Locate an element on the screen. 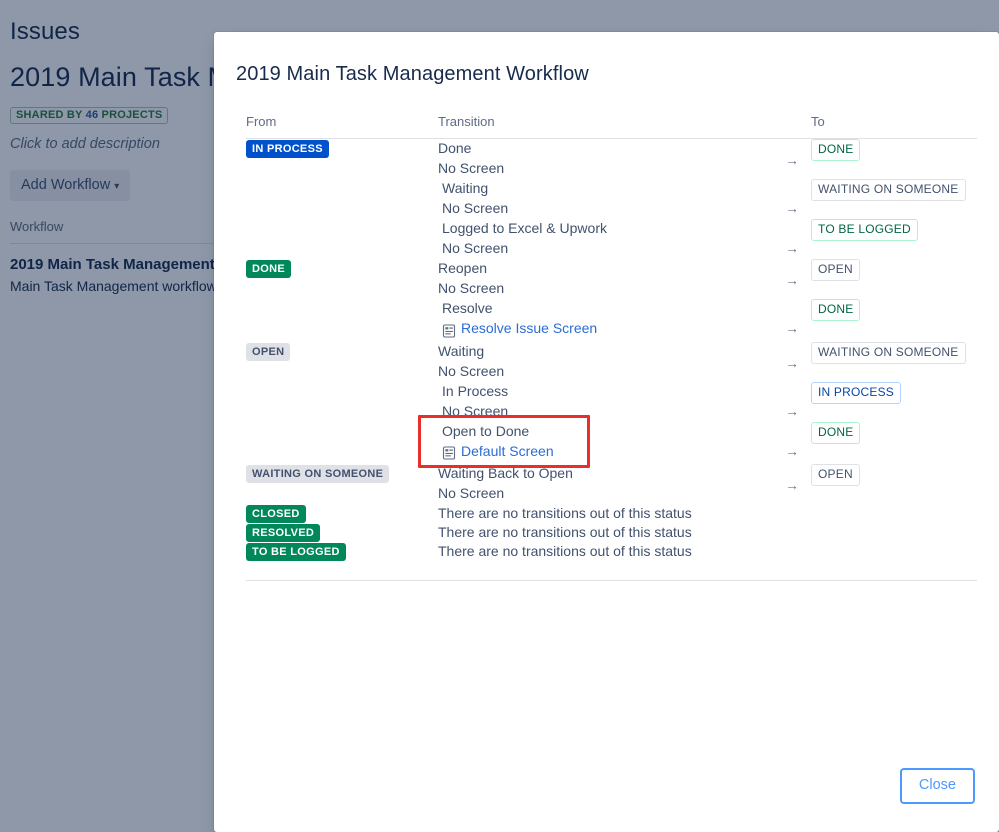 The width and height of the screenshot is (999, 832). table-row: DONE Reopen No Screen → OPEN is located at coordinates (611, 279).